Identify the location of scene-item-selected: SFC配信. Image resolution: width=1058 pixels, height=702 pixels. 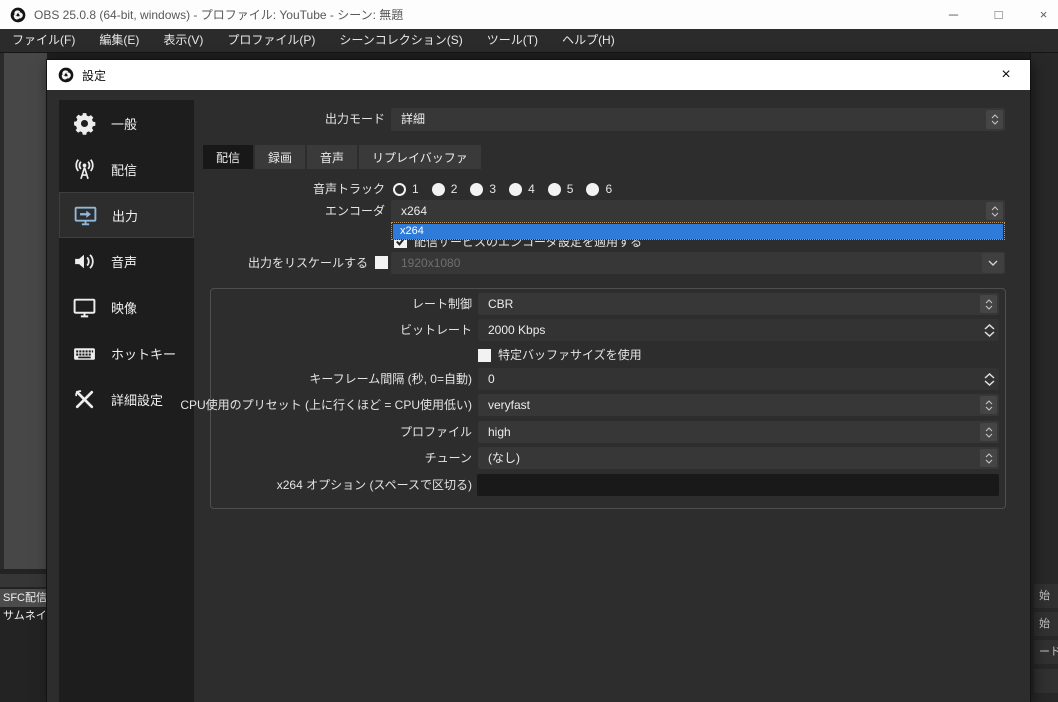
(23, 598).